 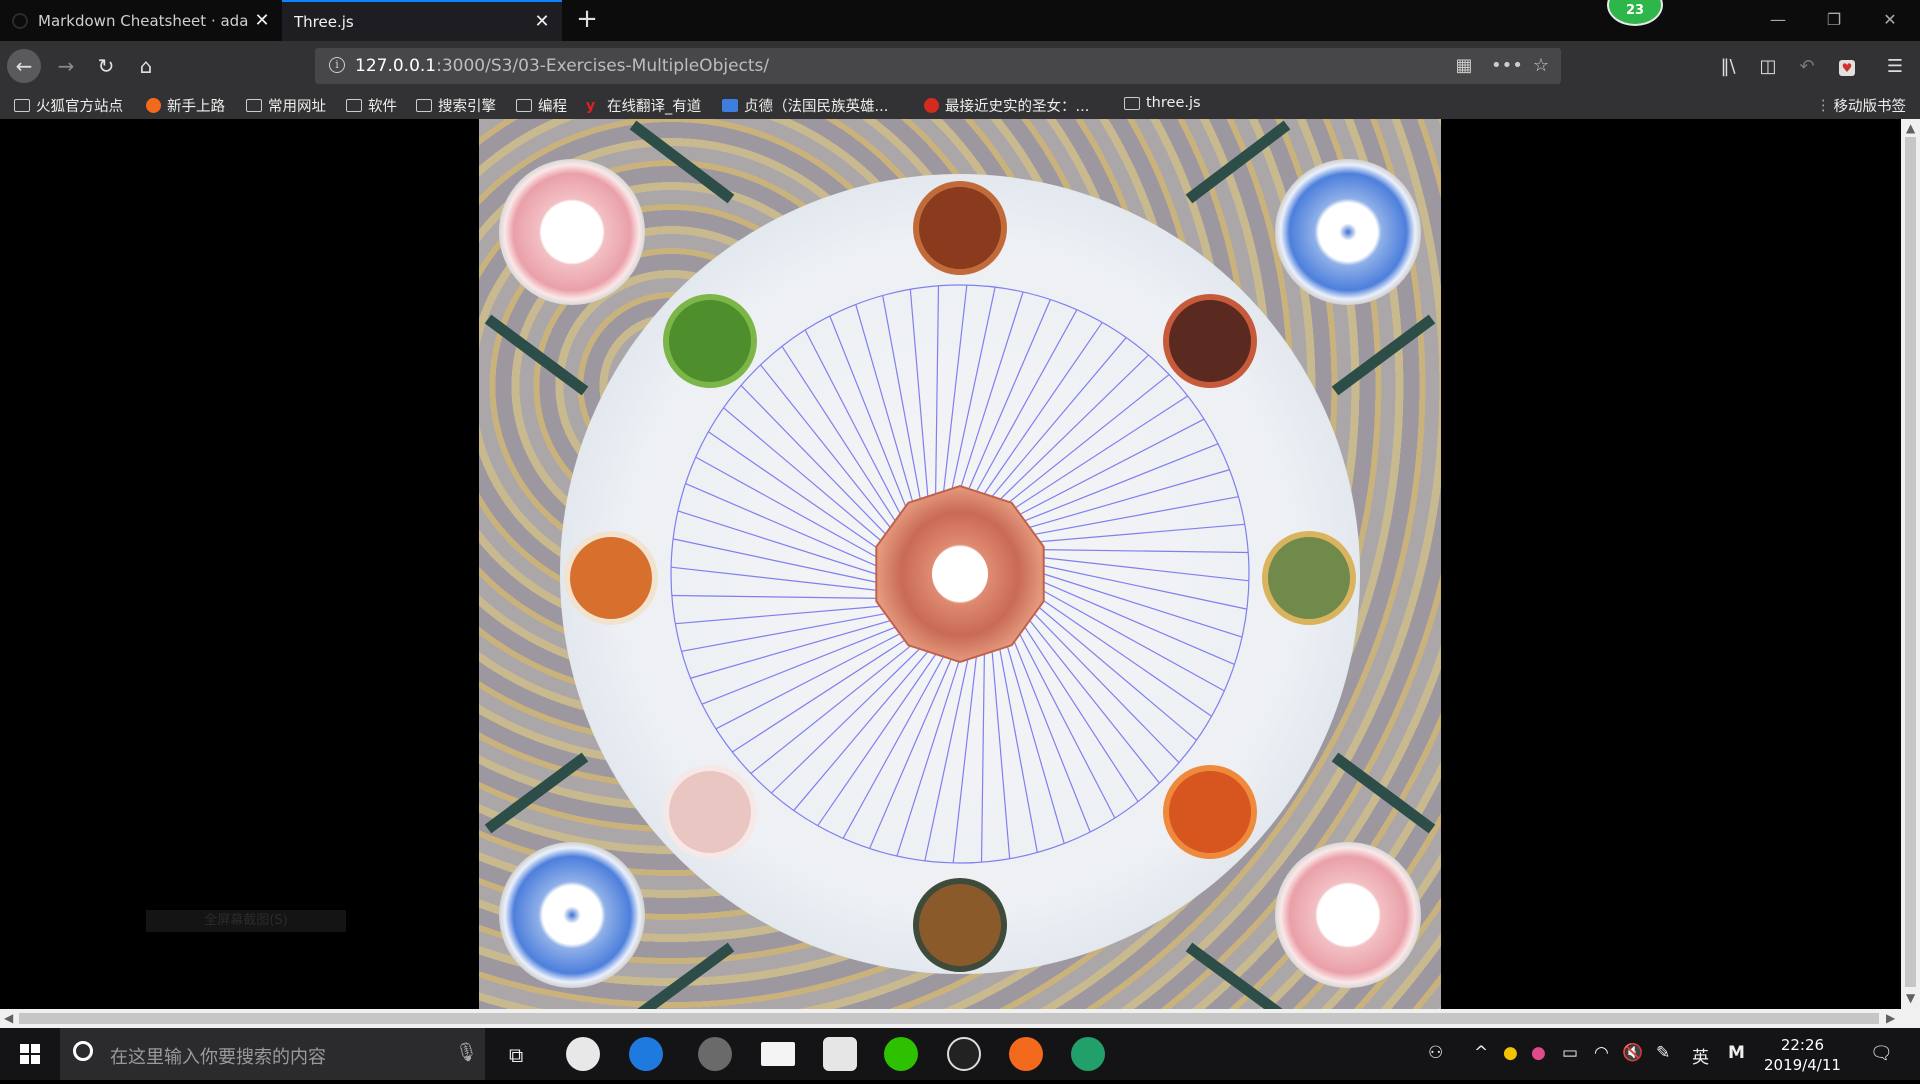 I want to click on forward-button: →, so click(x=66, y=66).